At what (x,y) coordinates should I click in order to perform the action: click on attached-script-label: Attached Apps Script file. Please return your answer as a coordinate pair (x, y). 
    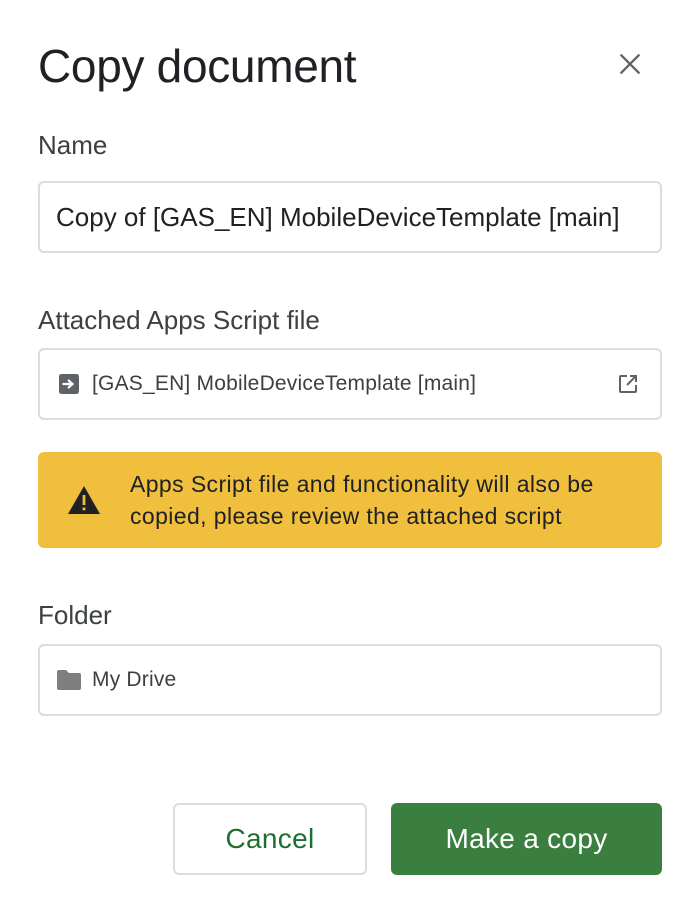
    Looking at the image, I should click on (179, 320).